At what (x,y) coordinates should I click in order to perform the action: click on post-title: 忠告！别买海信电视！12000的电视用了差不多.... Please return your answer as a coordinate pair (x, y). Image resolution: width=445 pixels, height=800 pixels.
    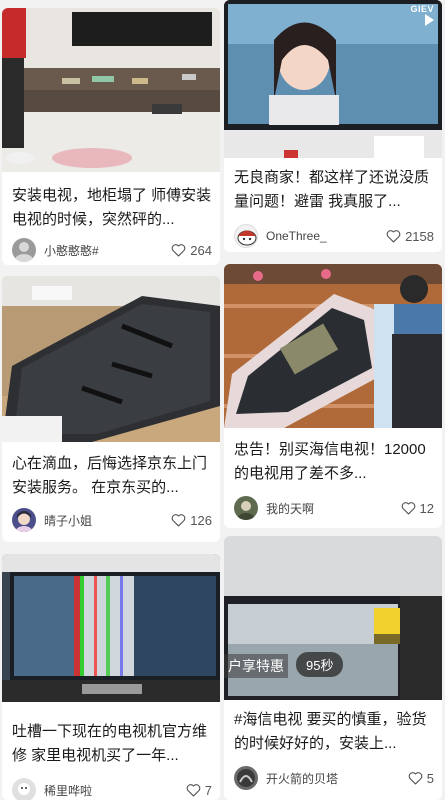
    Looking at the image, I should click on (334, 462).